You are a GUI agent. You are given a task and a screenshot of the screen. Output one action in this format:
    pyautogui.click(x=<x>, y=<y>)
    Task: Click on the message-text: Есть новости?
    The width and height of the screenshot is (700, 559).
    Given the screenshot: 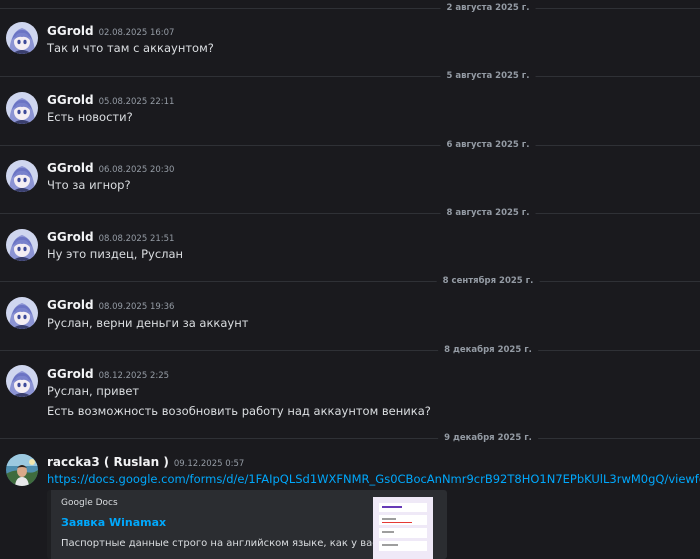 What is the action you would take?
    pyautogui.click(x=90, y=117)
    